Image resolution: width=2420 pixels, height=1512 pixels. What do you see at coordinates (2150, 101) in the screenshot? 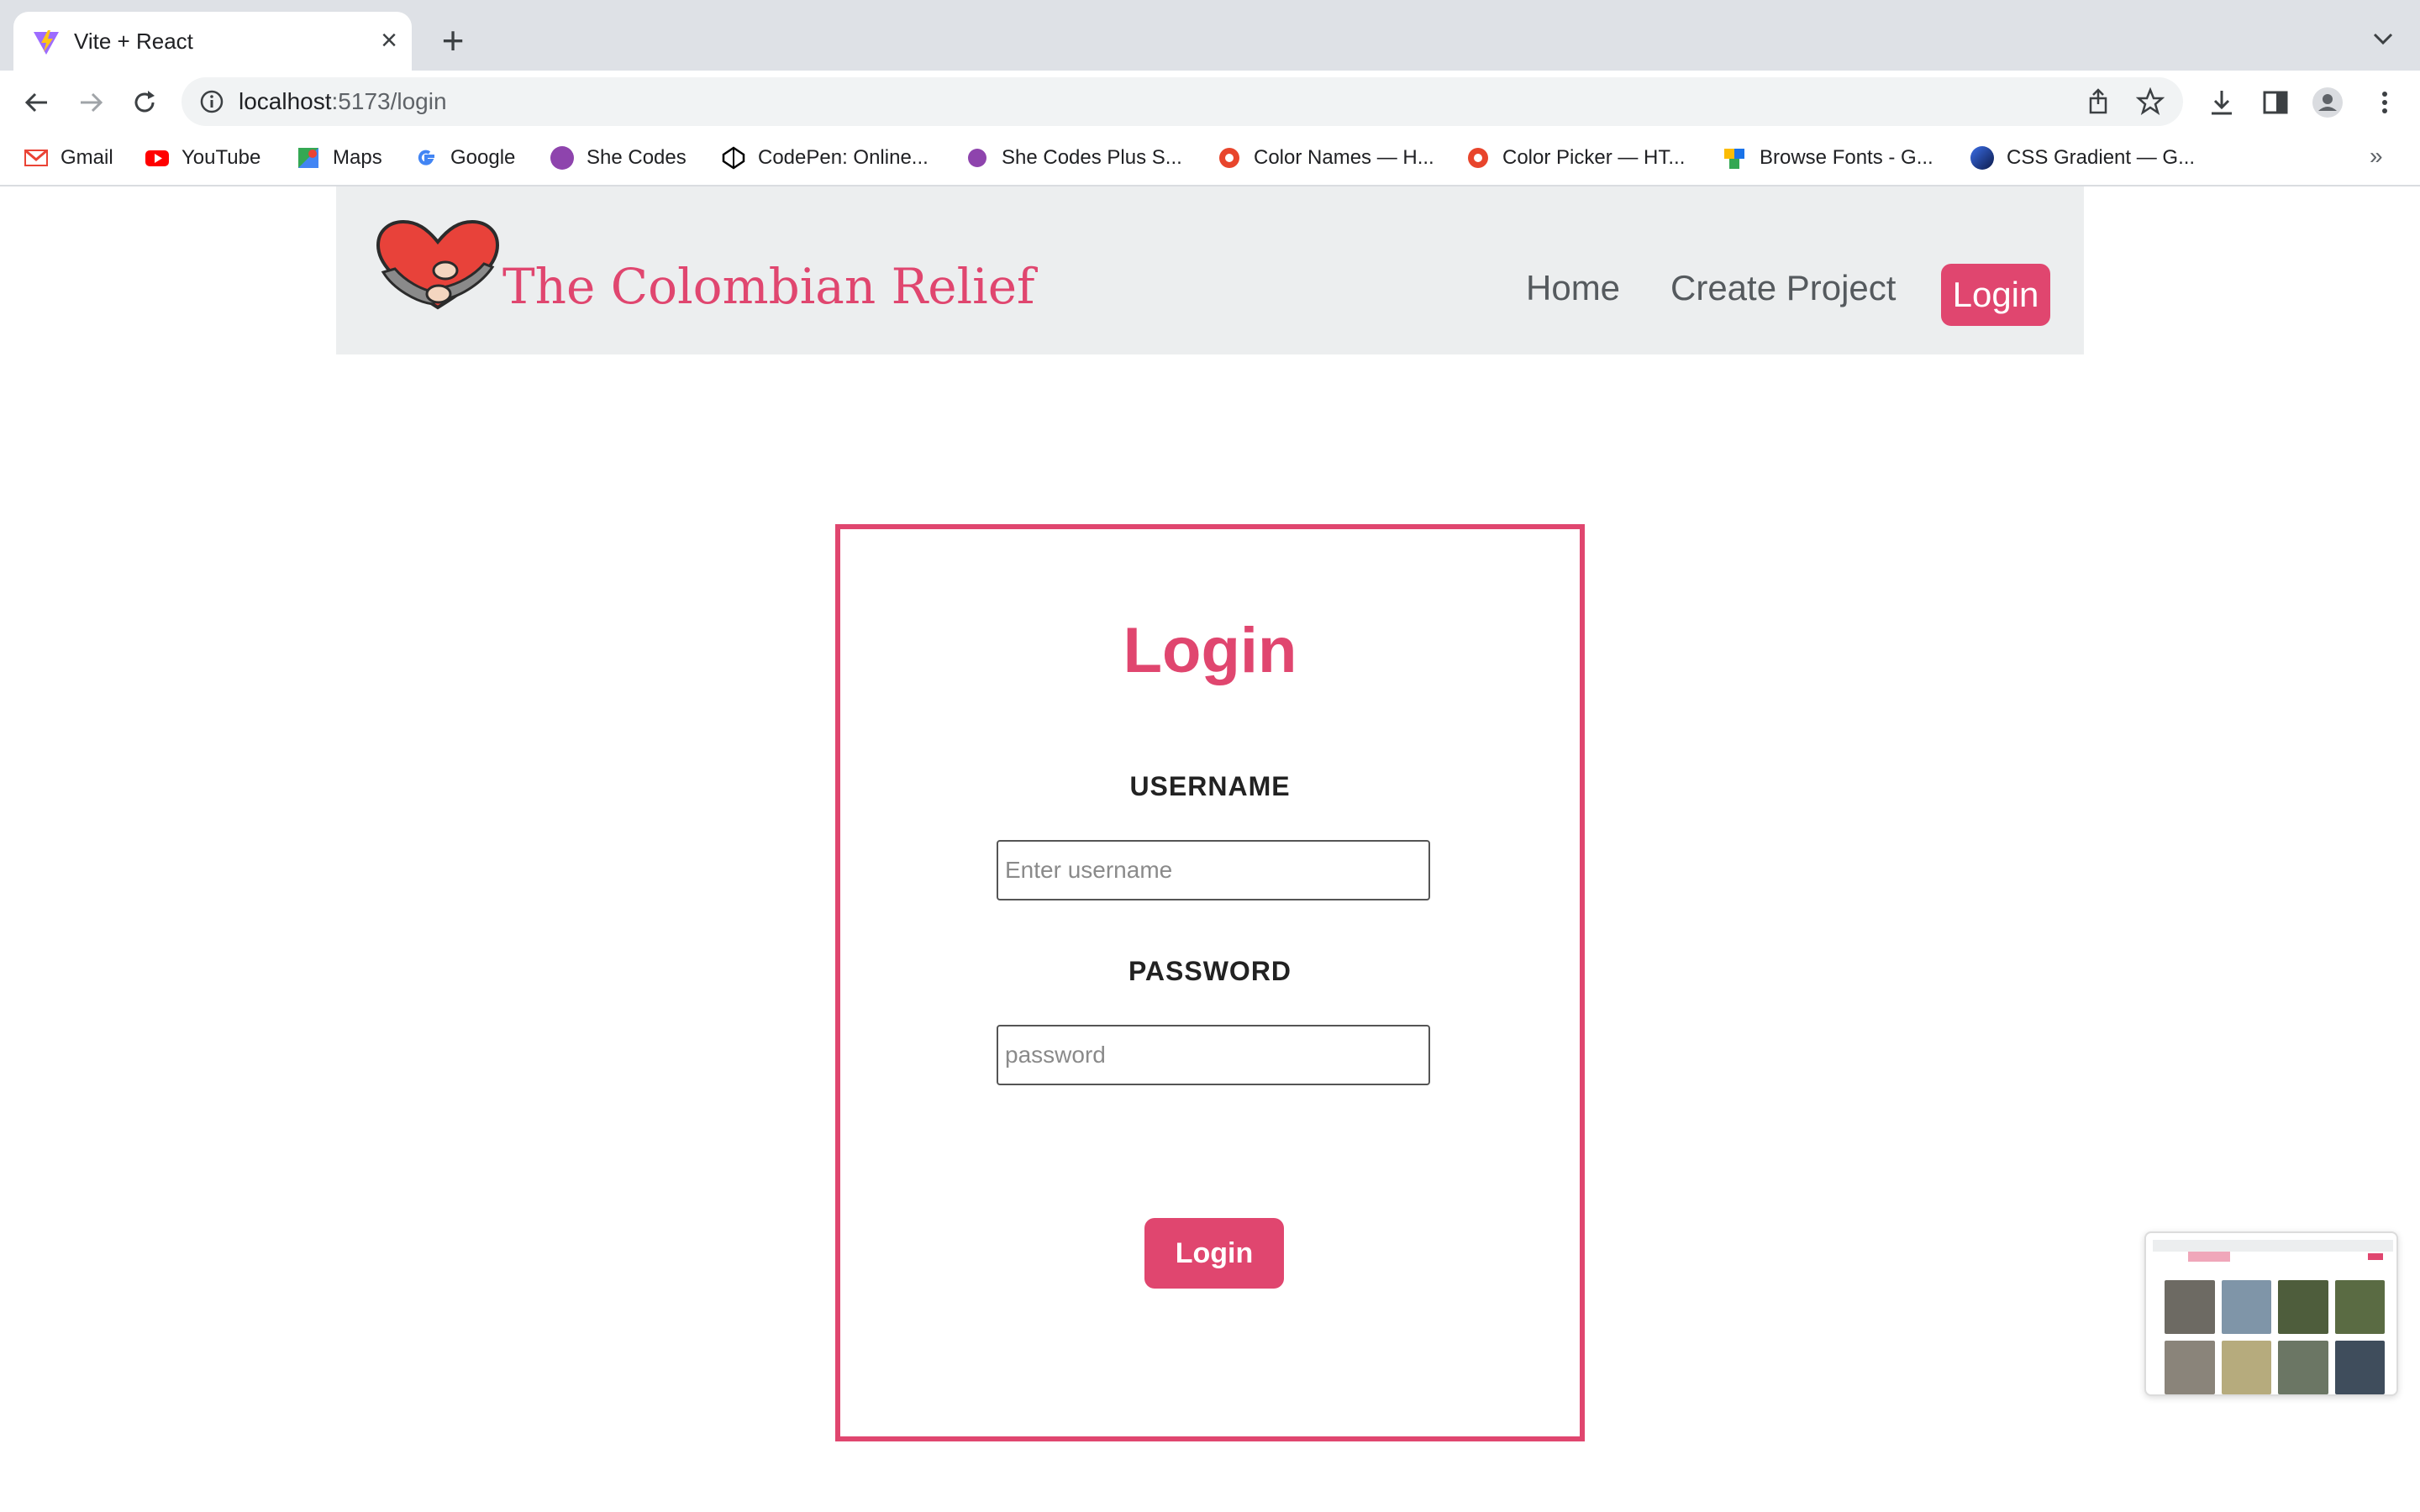
I see `bookmark-star-icon` at bounding box center [2150, 101].